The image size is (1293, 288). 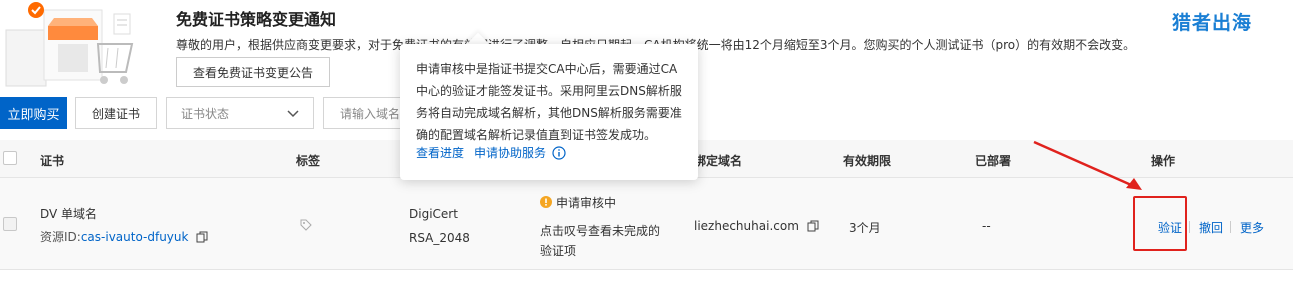 I want to click on annotation-arrow-icon, so click(x=1087, y=165).